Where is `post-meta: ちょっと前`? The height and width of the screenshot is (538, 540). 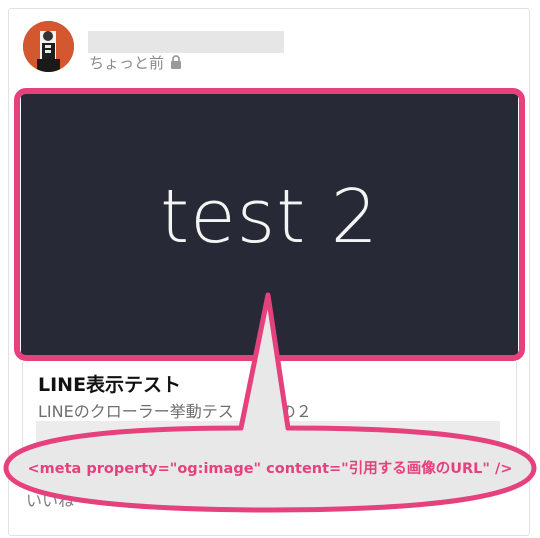
post-meta: ちょっと前 is located at coordinates (135, 62).